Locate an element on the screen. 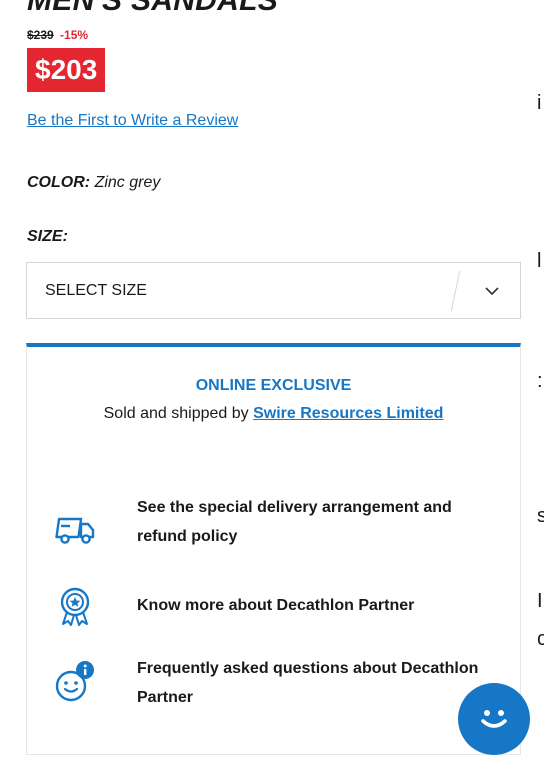  select-divider is located at coordinates (455, 291).